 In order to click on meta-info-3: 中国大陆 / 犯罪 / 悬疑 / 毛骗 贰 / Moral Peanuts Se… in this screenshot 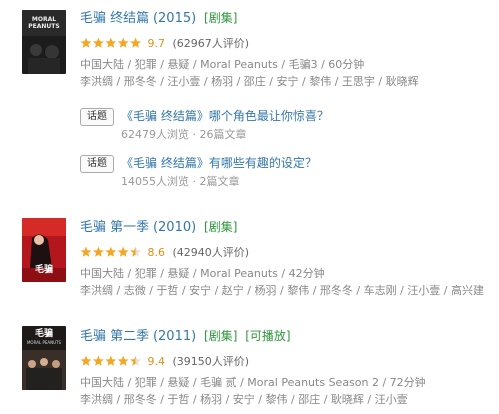, I will do `click(253, 382)`.